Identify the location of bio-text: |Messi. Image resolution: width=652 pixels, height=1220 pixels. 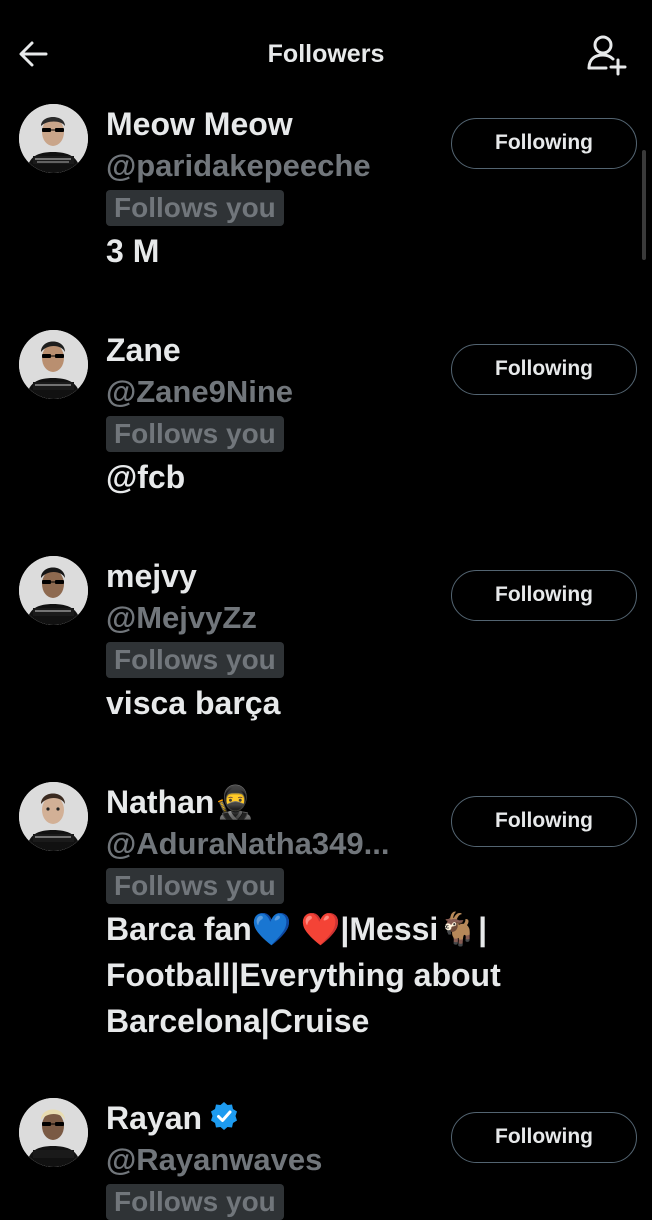
(389, 929).